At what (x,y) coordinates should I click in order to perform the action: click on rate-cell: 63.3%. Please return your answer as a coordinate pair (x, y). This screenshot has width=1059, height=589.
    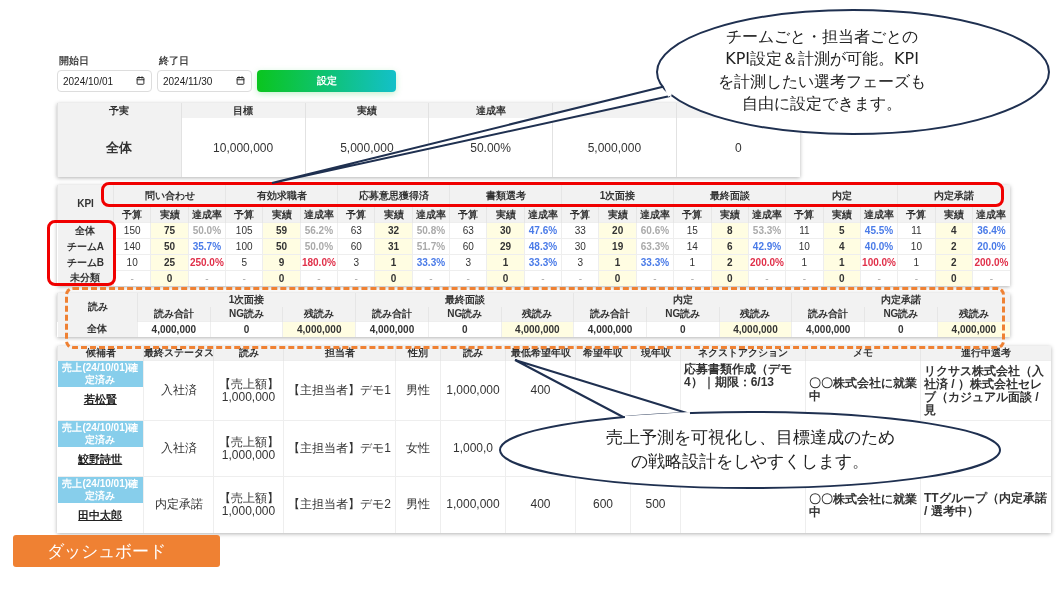
    Looking at the image, I should click on (655, 246).